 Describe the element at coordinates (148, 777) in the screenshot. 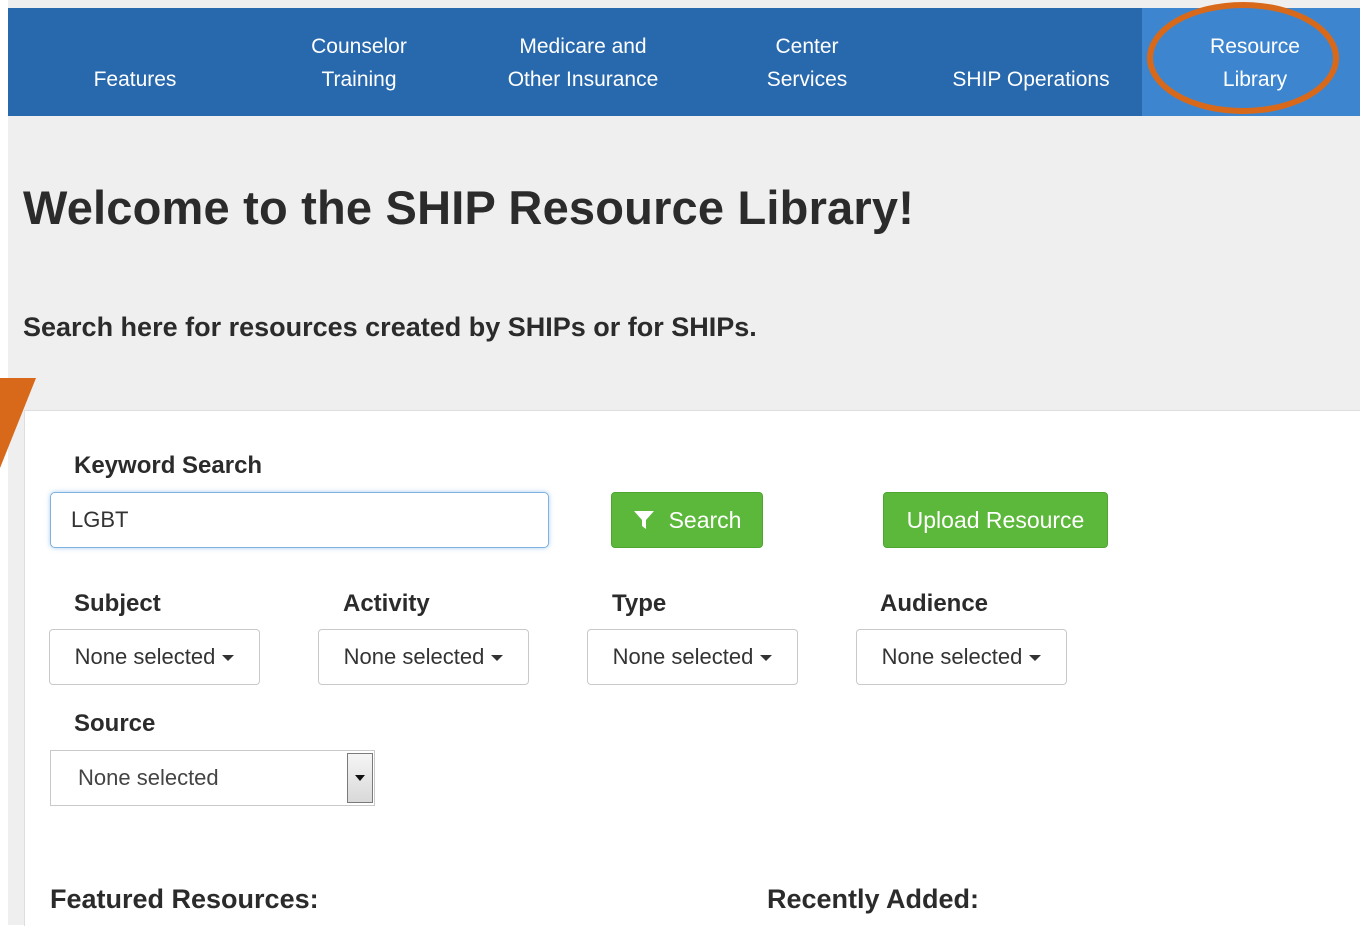

I see `source-select-value: None selected` at that location.